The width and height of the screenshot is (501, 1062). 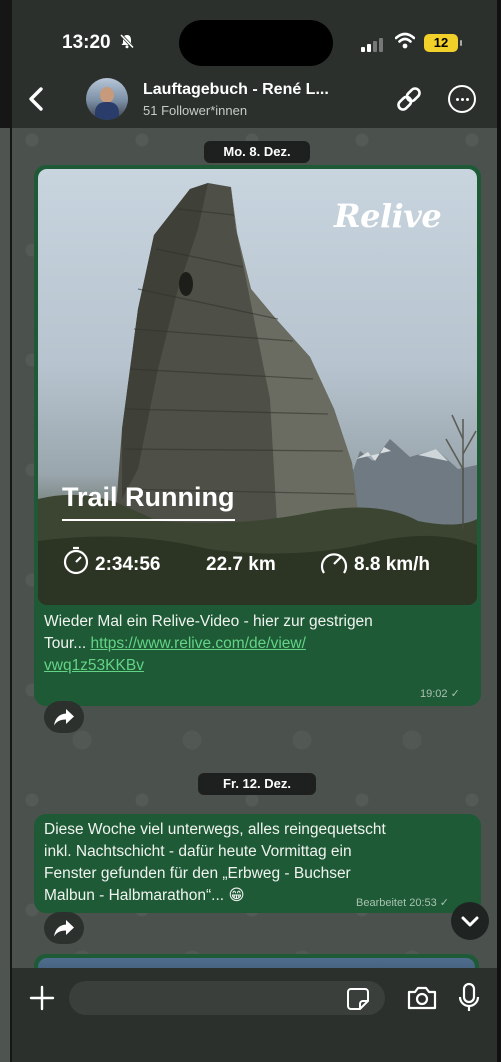 What do you see at coordinates (388, 216) in the screenshot?
I see `relive-logo: Relive` at bounding box center [388, 216].